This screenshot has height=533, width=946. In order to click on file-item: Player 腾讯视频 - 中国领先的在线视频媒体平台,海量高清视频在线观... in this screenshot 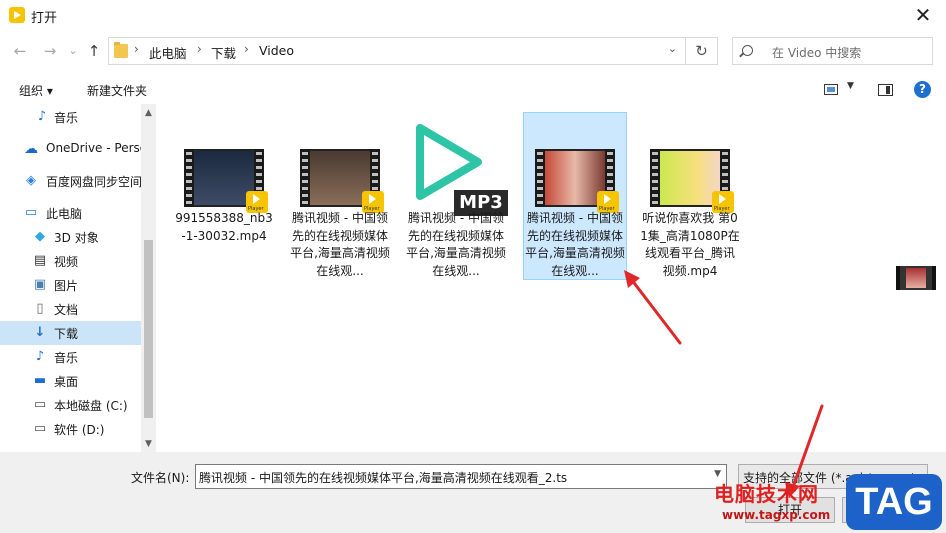, I will do `click(340, 196)`.